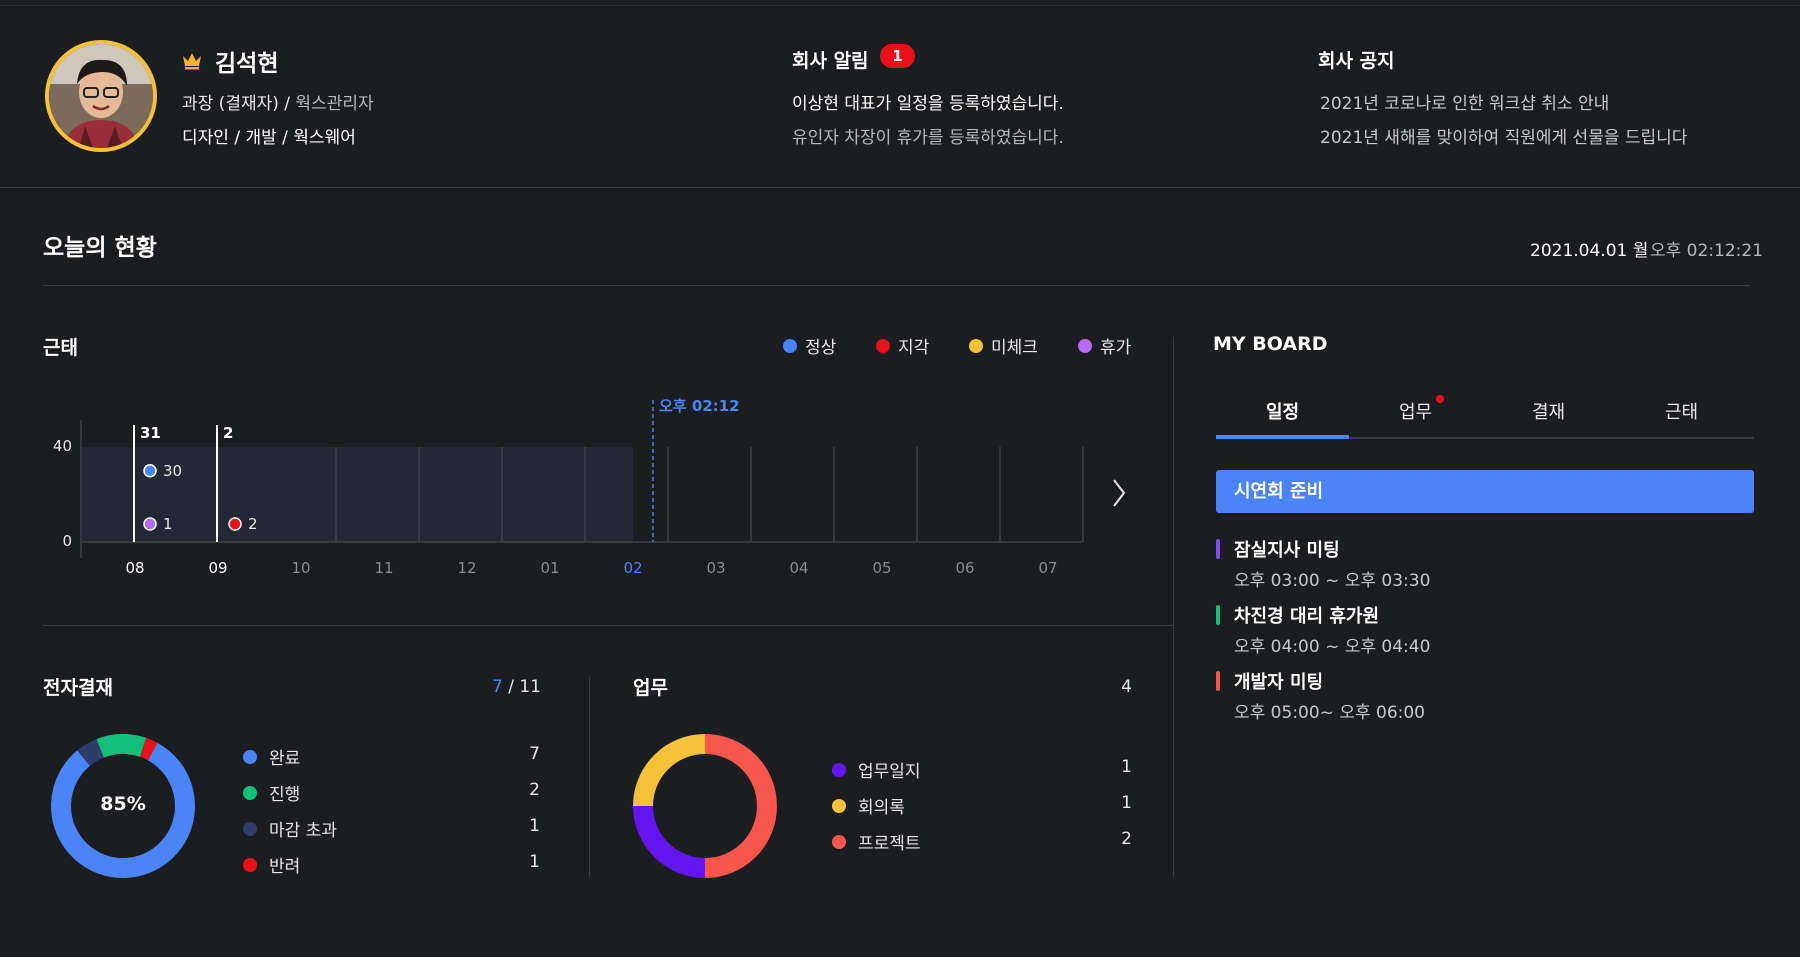 The width and height of the screenshot is (1800, 957). Describe the element at coordinates (1548, 411) in the screenshot. I see `tab-approval: 결재` at that location.